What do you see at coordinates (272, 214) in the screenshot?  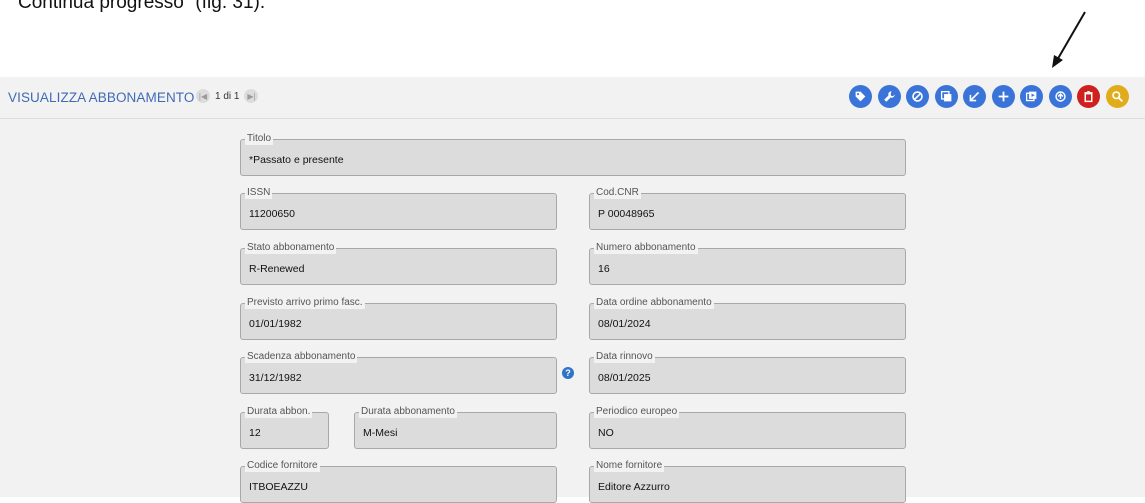 I see `field-value: 11200650` at bounding box center [272, 214].